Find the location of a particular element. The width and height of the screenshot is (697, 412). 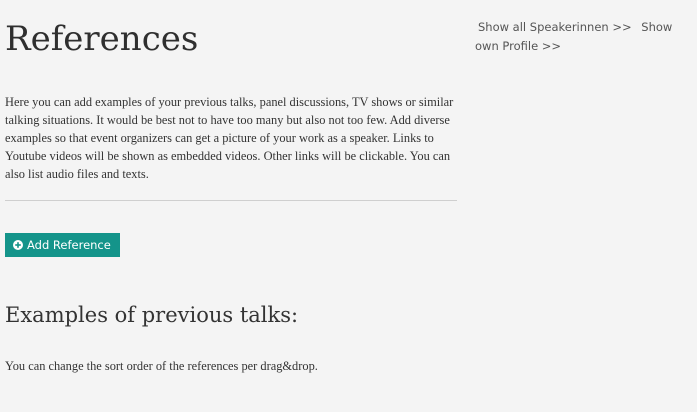

divider is located at coordinates (231, 200).